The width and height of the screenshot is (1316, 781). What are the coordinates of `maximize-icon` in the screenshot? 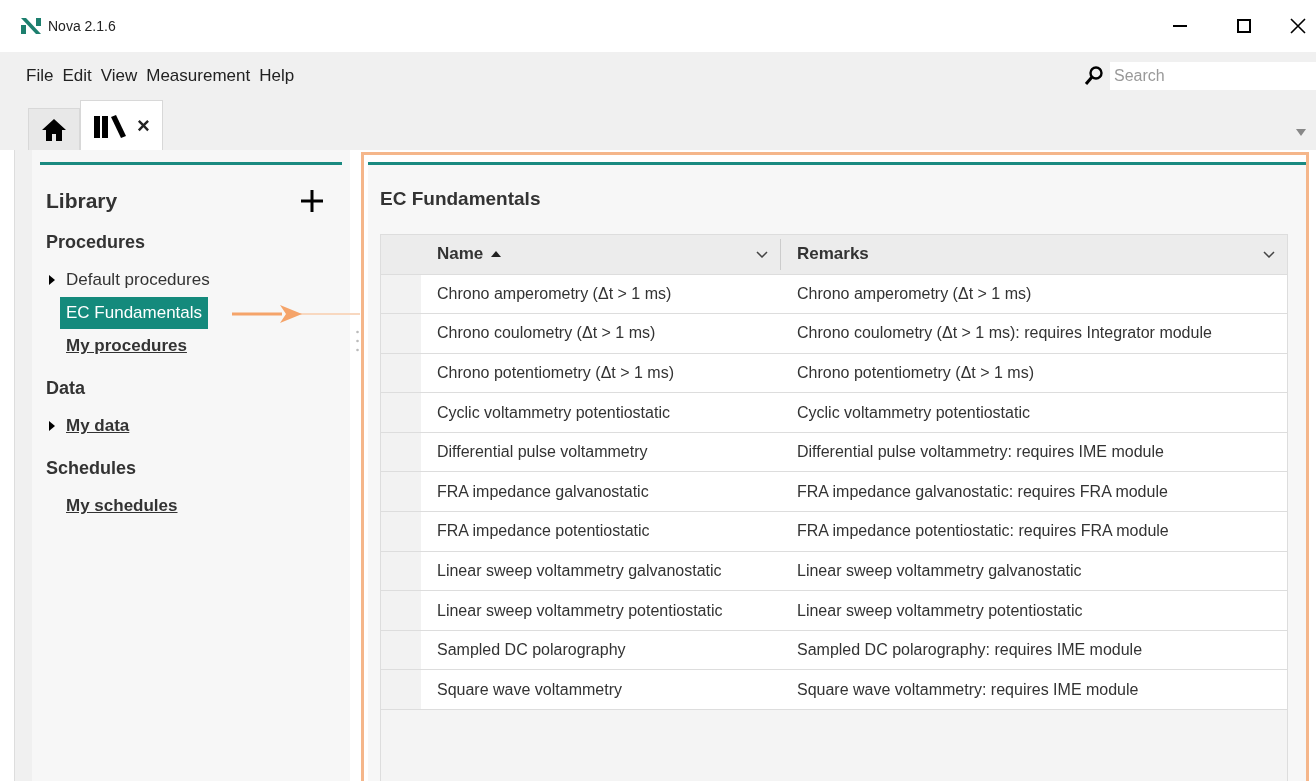 It's located at (1244, 26).